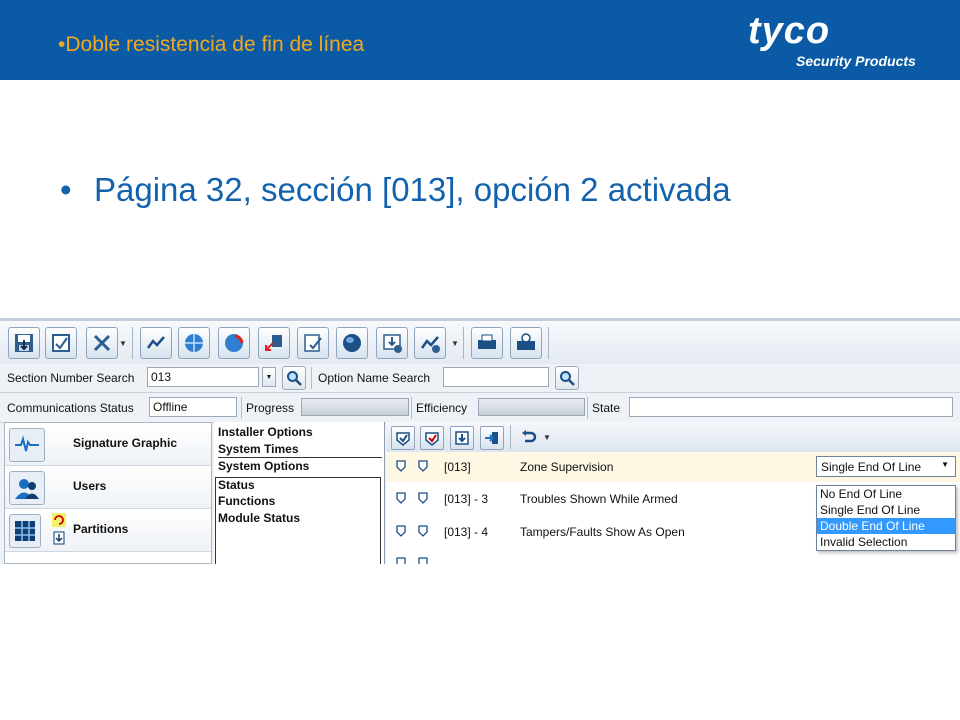 Image resolution: width=960 pixels, height=720 pixels. I want to click on left-nav: Signature Graphic Users Partitions, so click(108, 493).